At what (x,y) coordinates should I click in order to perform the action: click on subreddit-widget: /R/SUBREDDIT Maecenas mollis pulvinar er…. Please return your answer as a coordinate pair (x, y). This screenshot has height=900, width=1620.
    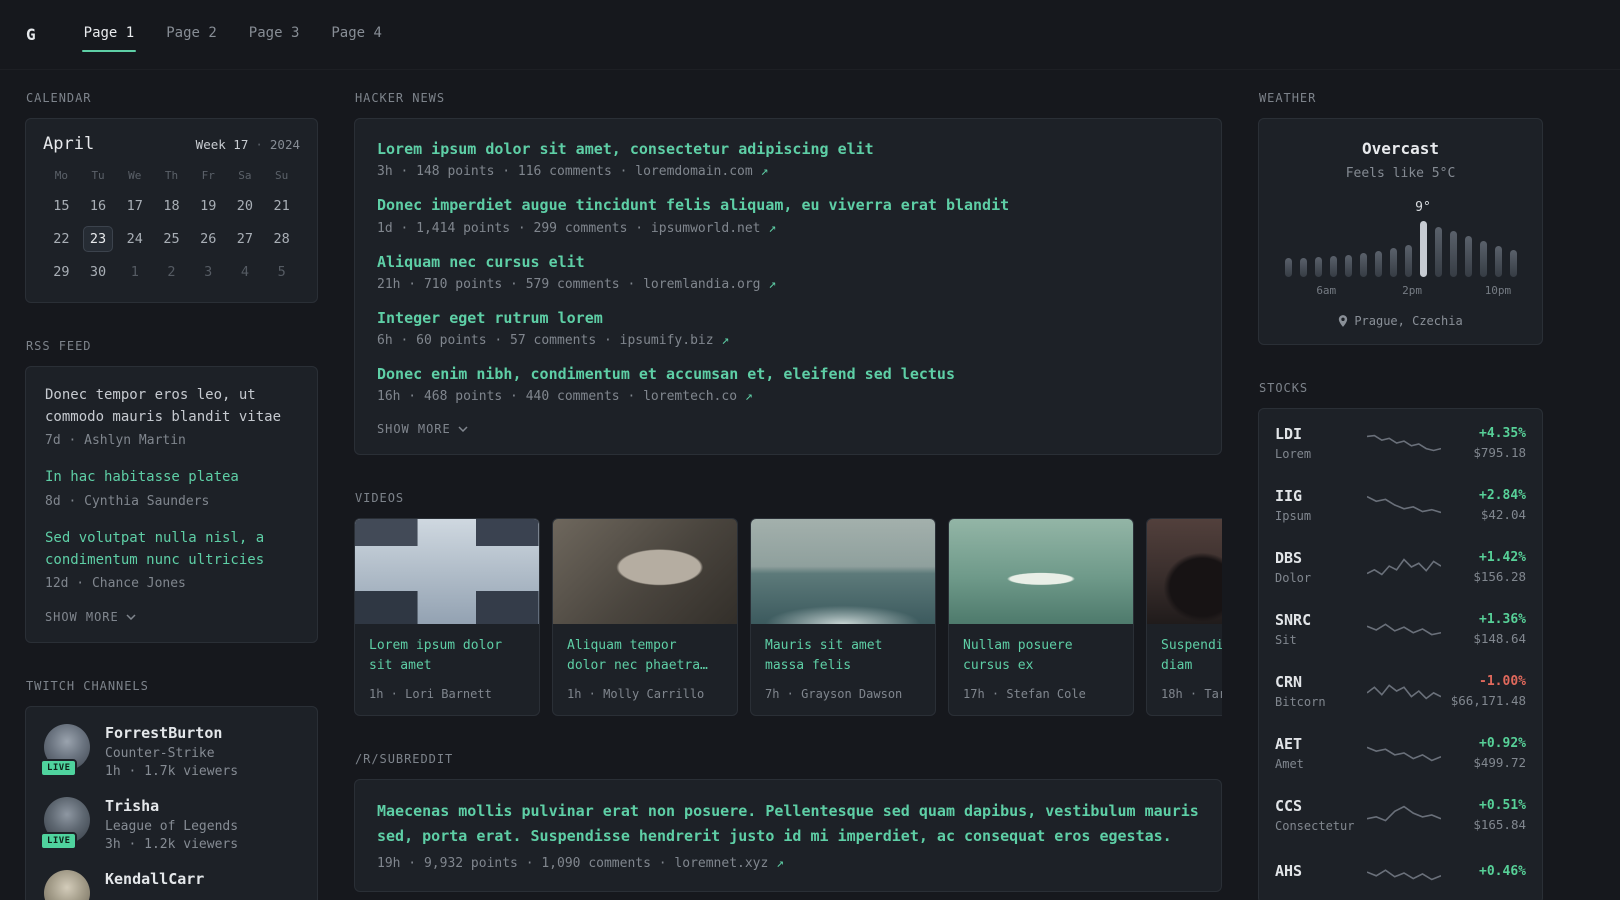
    Looking at the image, I should click on (788, 822).